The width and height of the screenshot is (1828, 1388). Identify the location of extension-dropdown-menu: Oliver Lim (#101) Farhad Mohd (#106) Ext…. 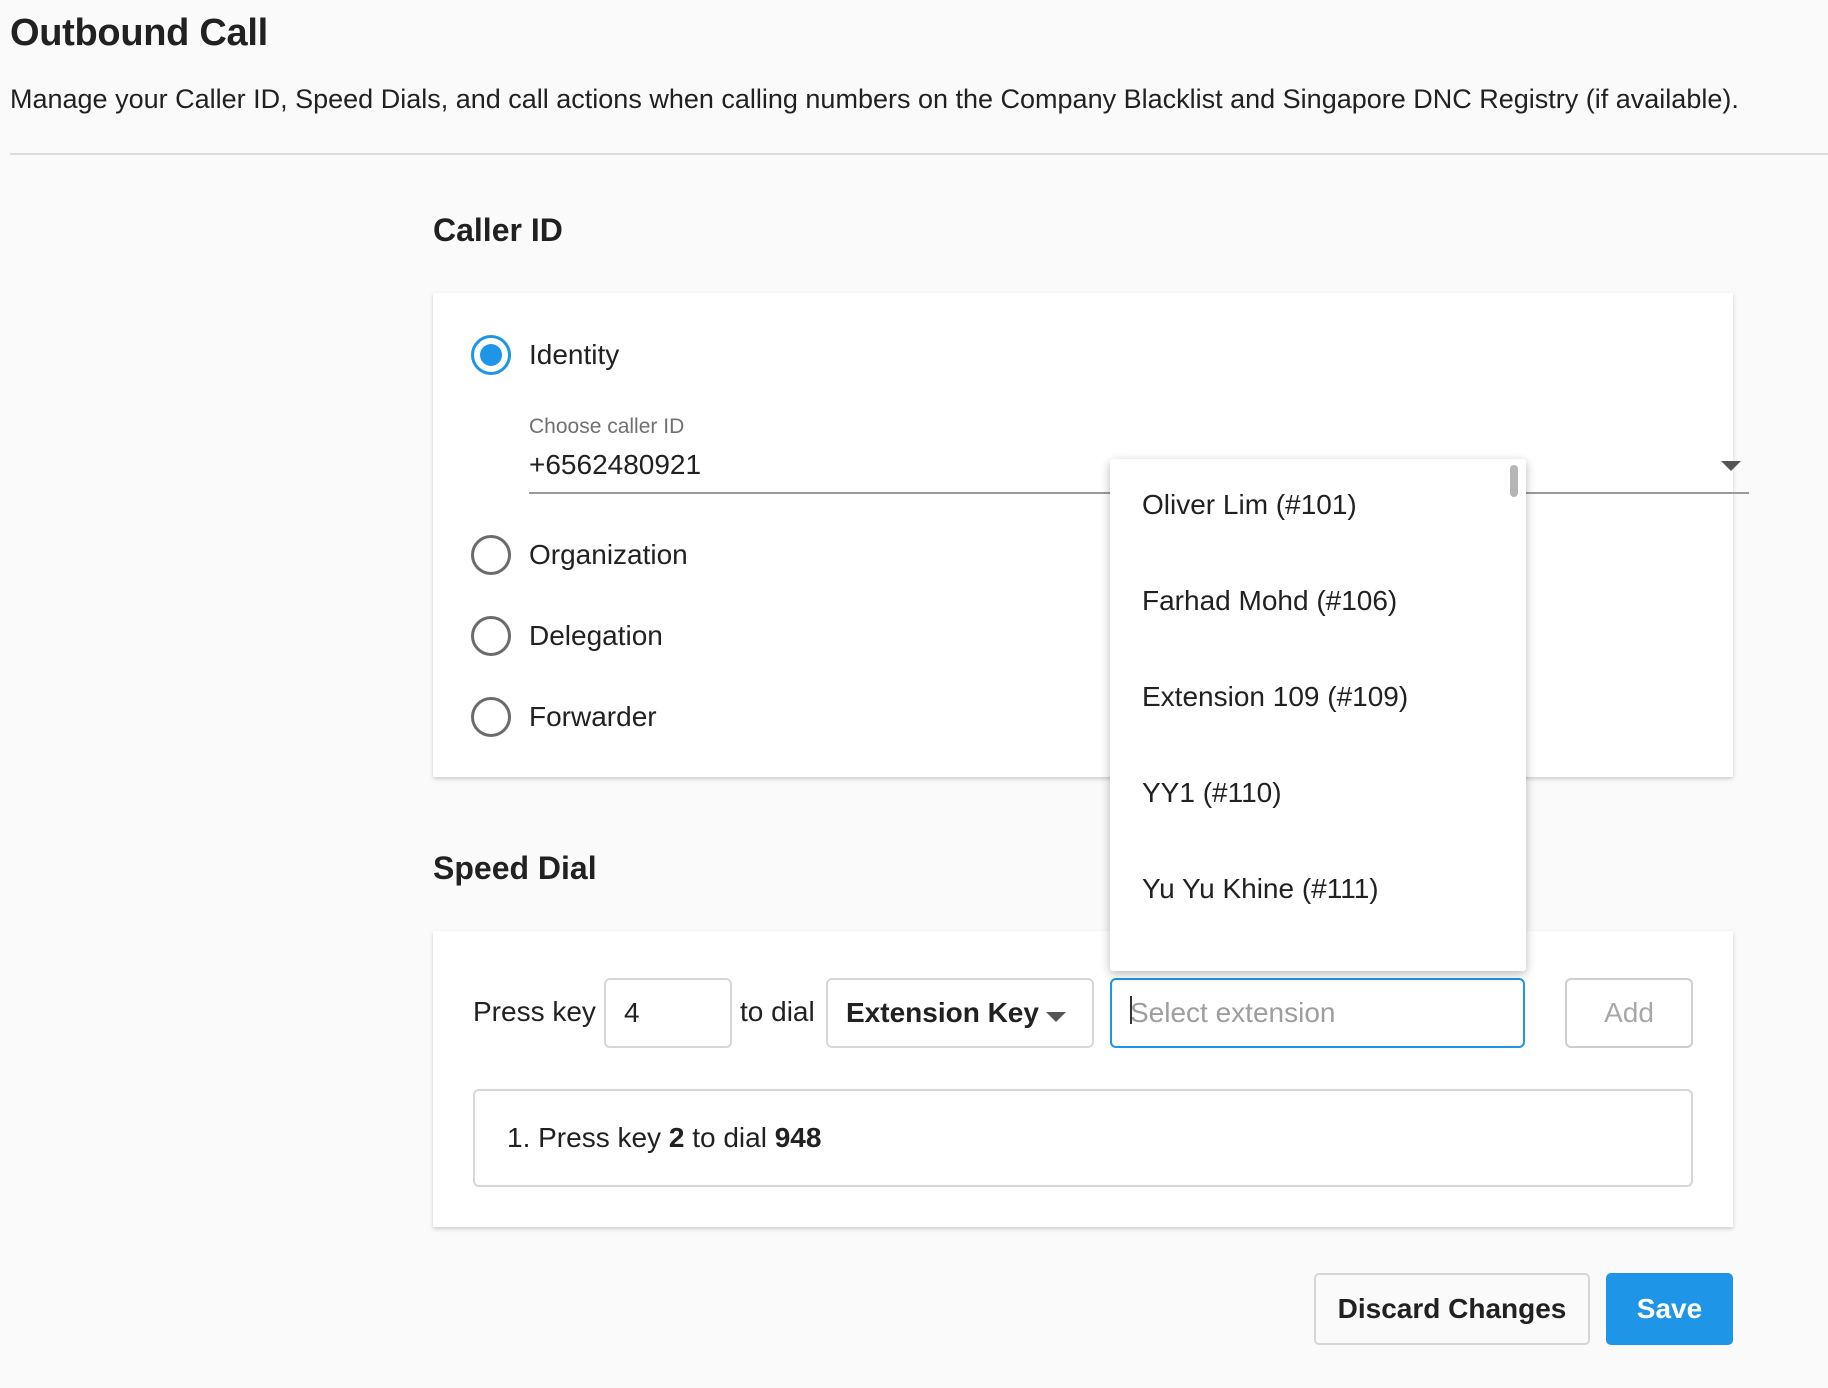
(1318, 715).